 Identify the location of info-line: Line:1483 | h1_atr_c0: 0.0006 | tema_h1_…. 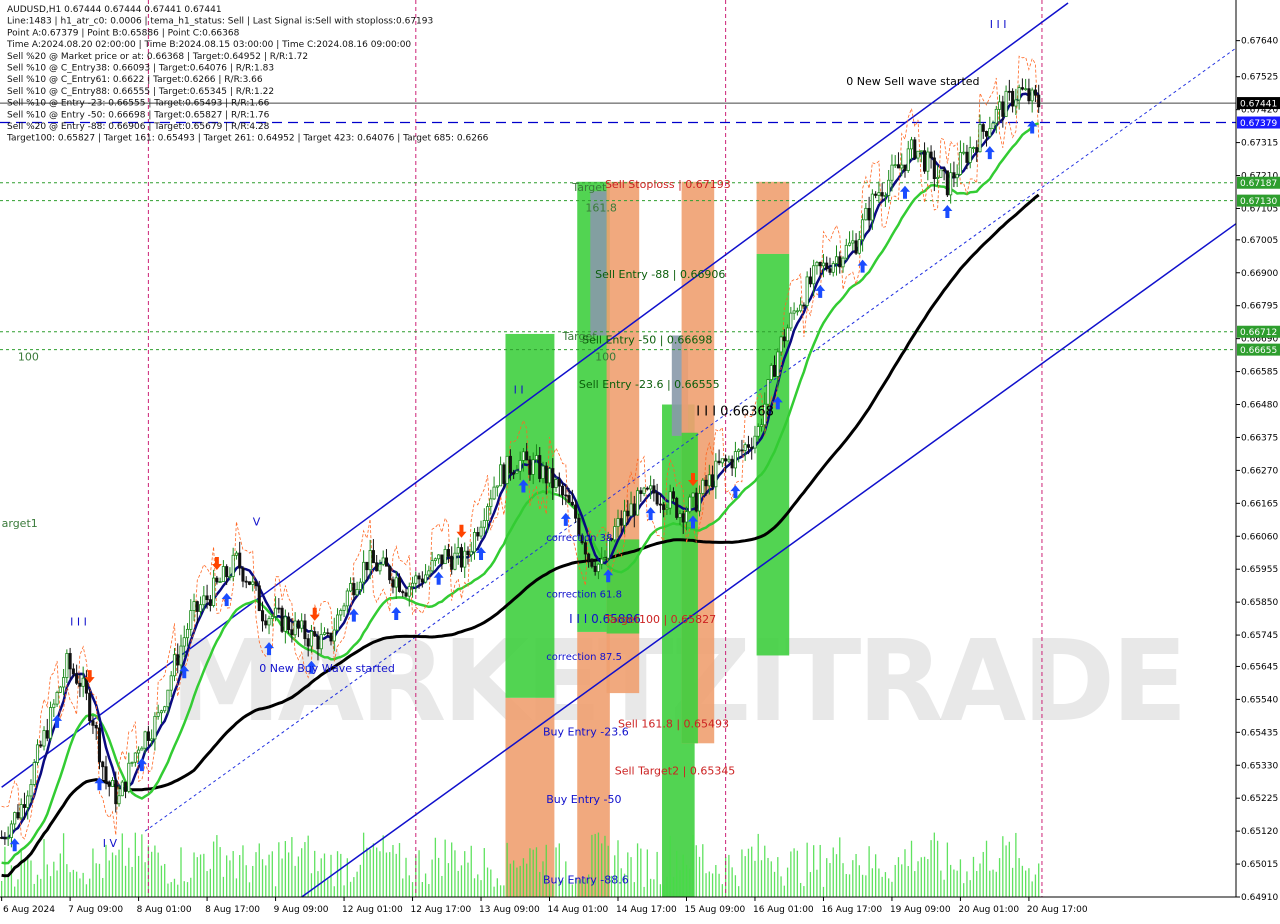
(220, 22).